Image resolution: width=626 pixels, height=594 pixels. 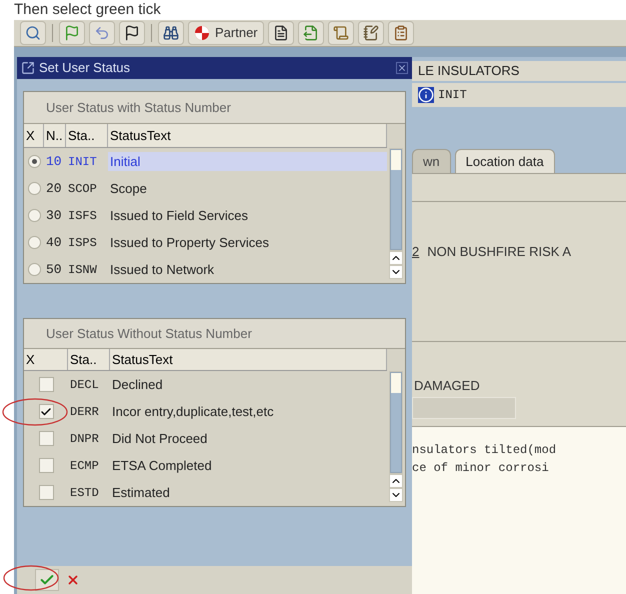 What do you see at coordinates (426, 95) in the screenshot?
I see `info-icon` at bounding box center [426, 95].